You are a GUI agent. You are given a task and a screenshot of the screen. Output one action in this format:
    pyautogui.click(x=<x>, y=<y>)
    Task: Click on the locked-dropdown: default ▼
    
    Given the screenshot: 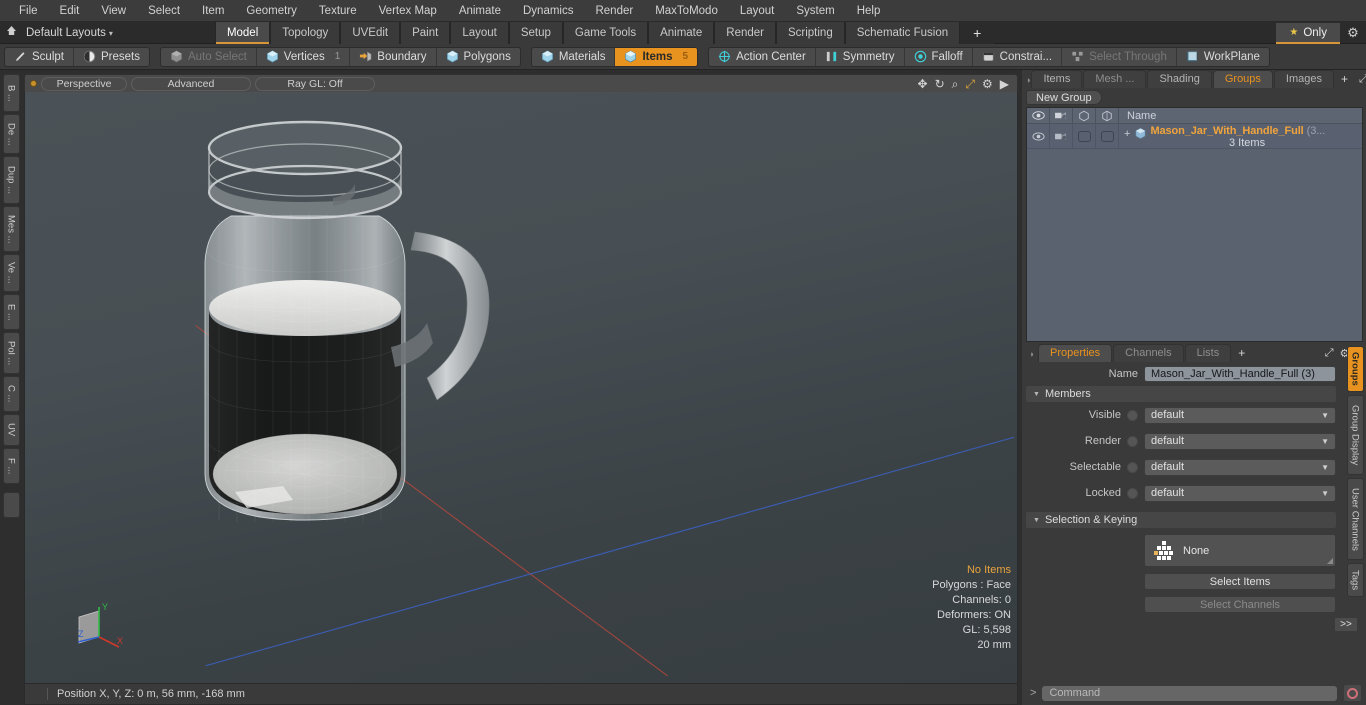 What is the action you would take?
    pyautogui.click(x=1240, y=493)
    